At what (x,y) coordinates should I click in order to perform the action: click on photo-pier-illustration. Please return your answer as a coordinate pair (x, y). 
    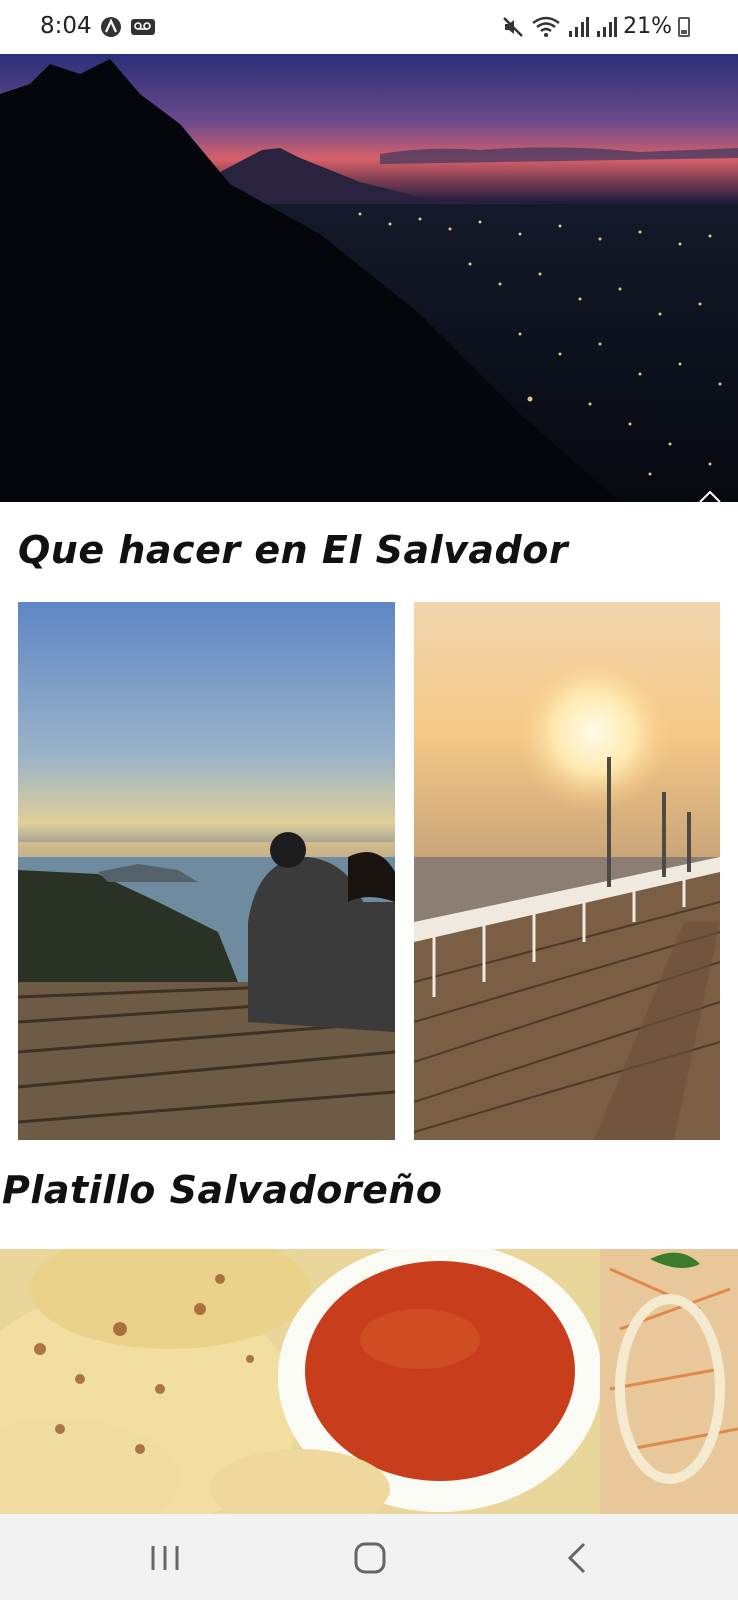
    Looking at the image, I should click on (567, 871).